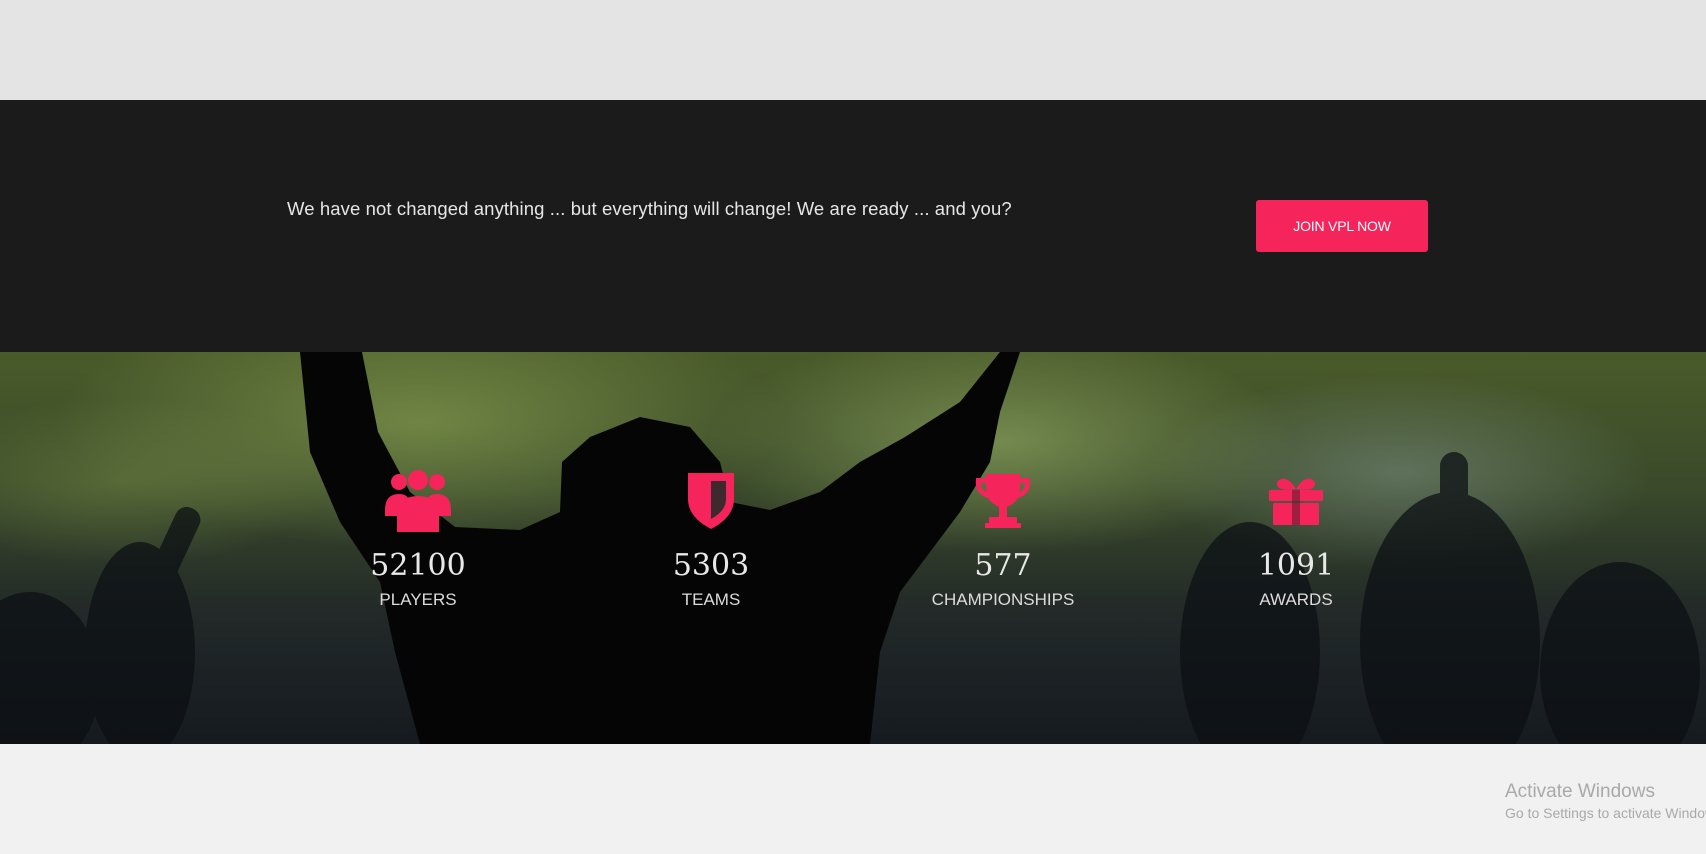 The height and width of the screenshot is (854, 1706). Describe the element at coordinates (1003, 565) in the screenshot. I see `stat-value: 577` at that location.